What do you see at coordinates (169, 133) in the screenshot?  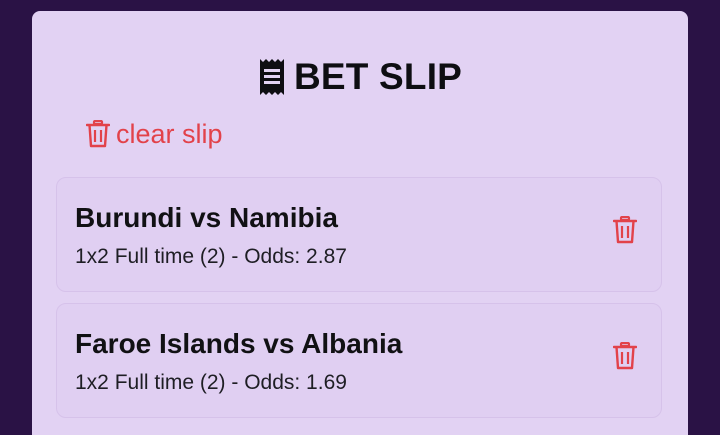 I see `clear-slip-label: clear slip` at bounding box center [169, 133].